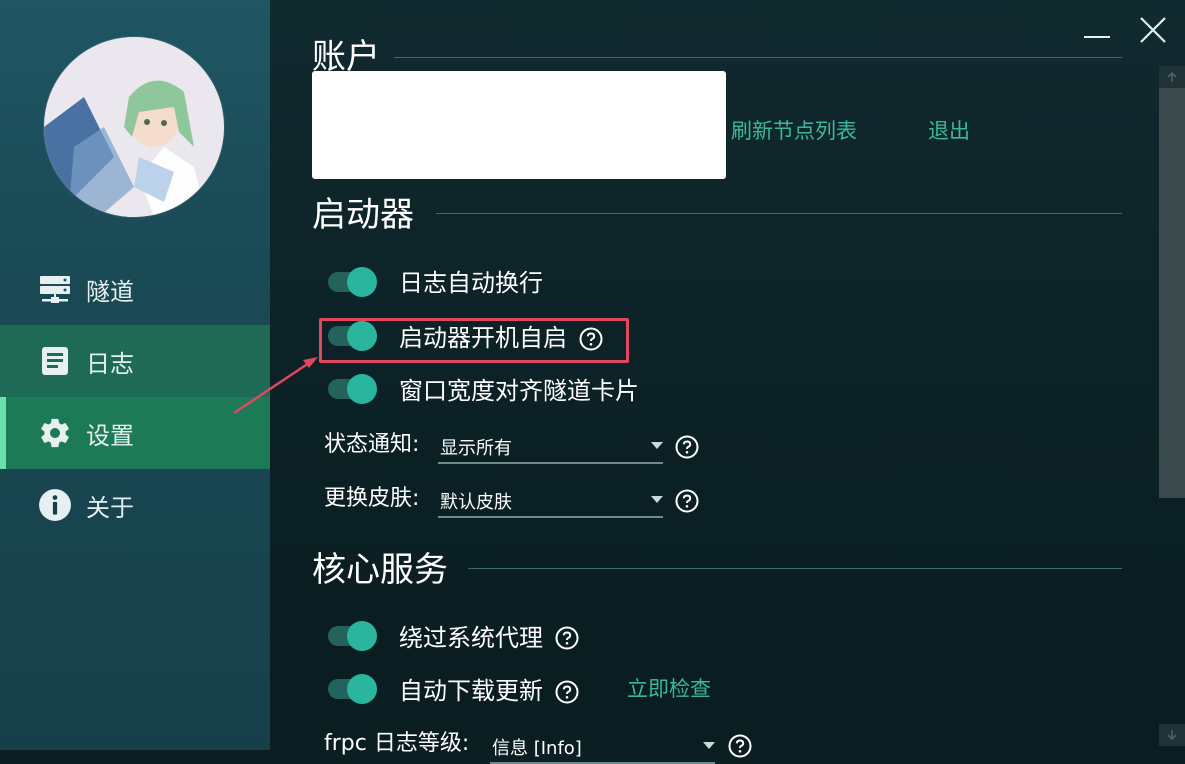 The width and height of the screenshot is (1185, 764). Describe the element at coordinates (602, 746) in the screenshot. I see `log-level-select: 信息 [Info]` at that location.